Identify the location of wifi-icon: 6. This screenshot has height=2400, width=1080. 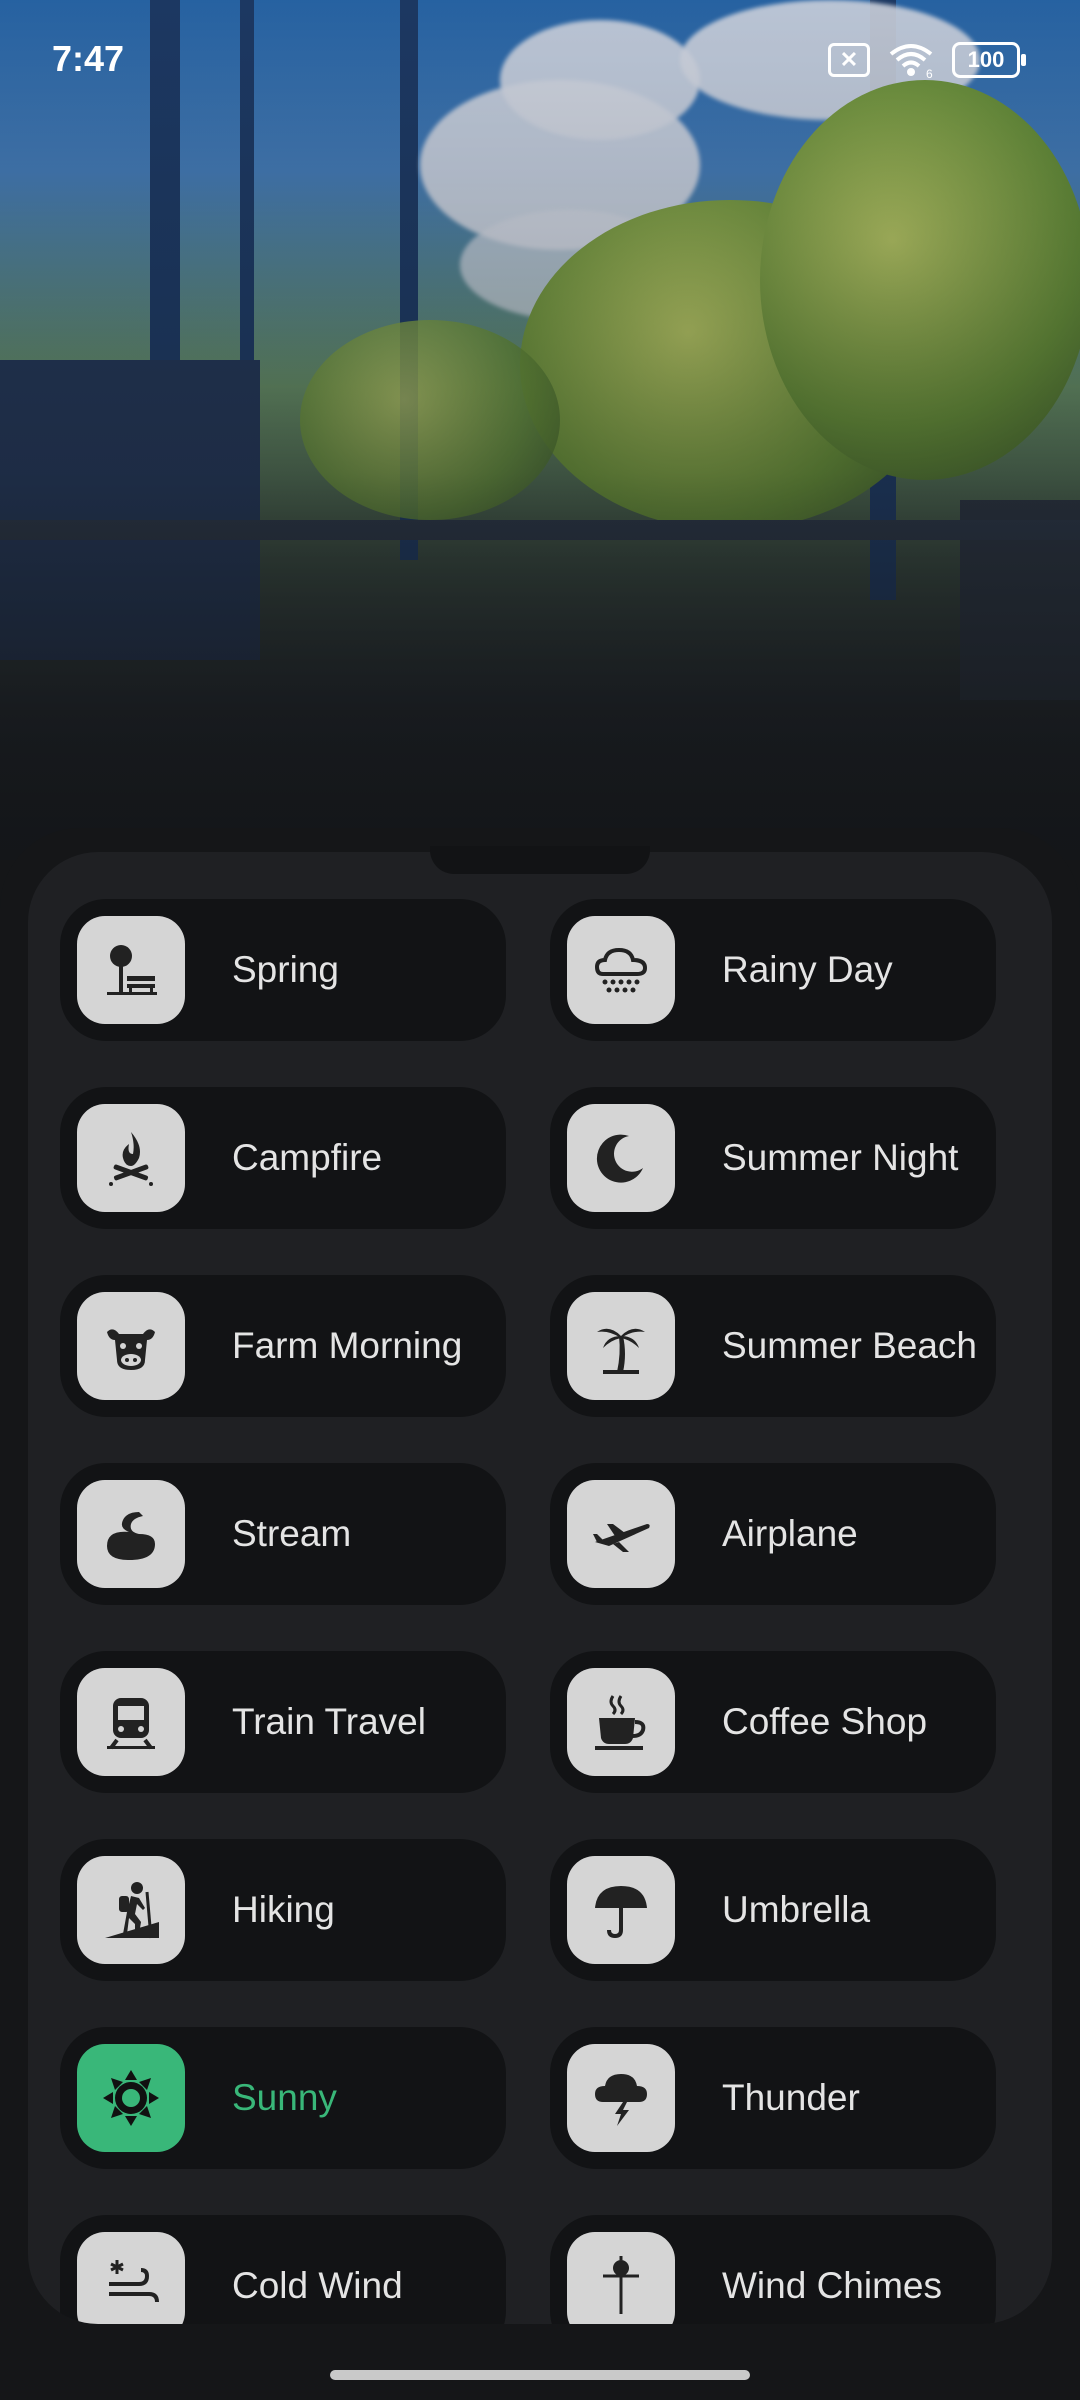
(911, 61).